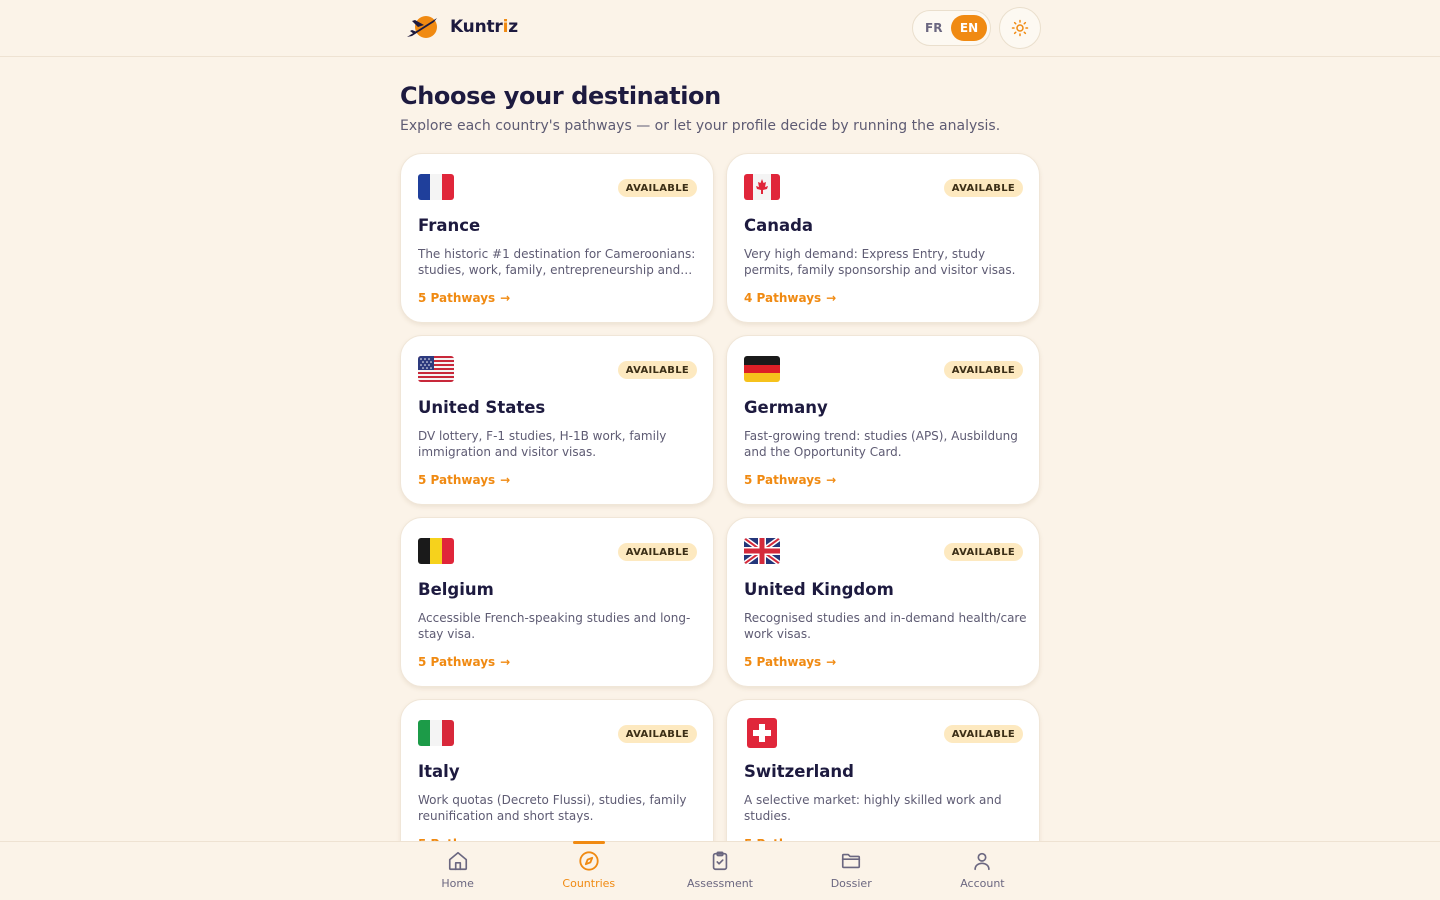 The width and height of the screenshot is (1440, 900). I want to click on lang-fr-option: FR, so click(936, 28).